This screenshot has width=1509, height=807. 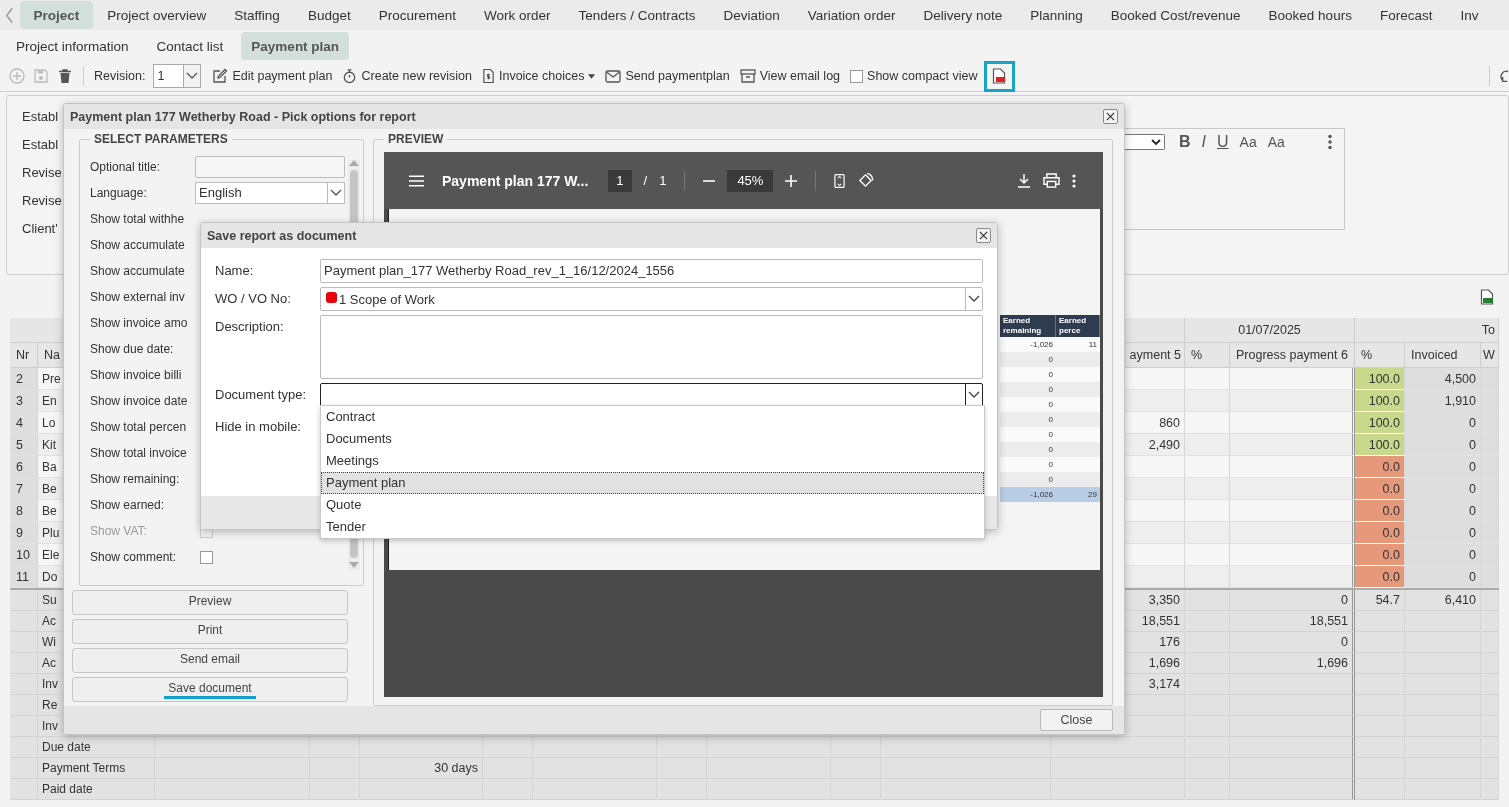 What do you see at coordinates (295, 46) in the screenshot?
I see `sub-tab: Payment plan` at bounding box center [295, 46].